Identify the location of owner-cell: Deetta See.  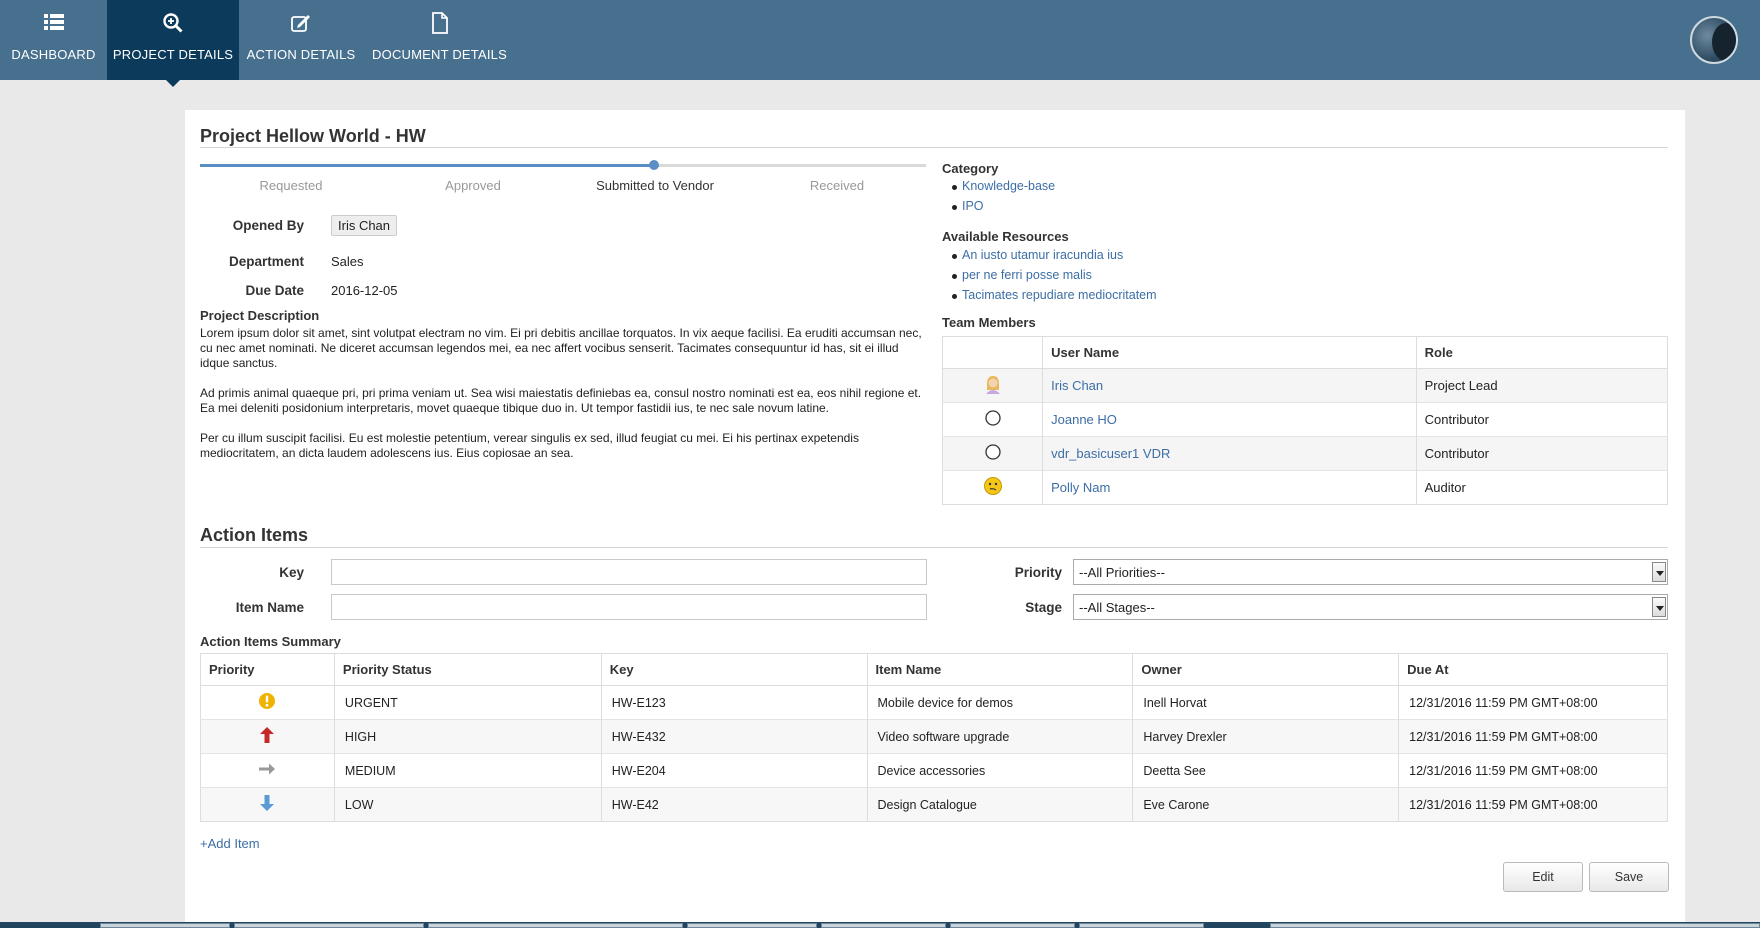
(1265, 770).